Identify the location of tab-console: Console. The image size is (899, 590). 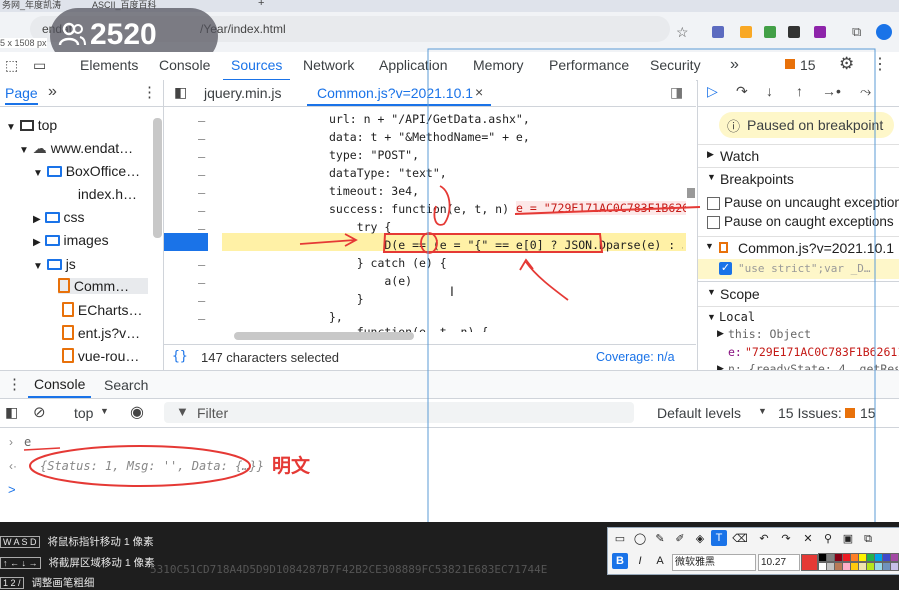
(184, 65).